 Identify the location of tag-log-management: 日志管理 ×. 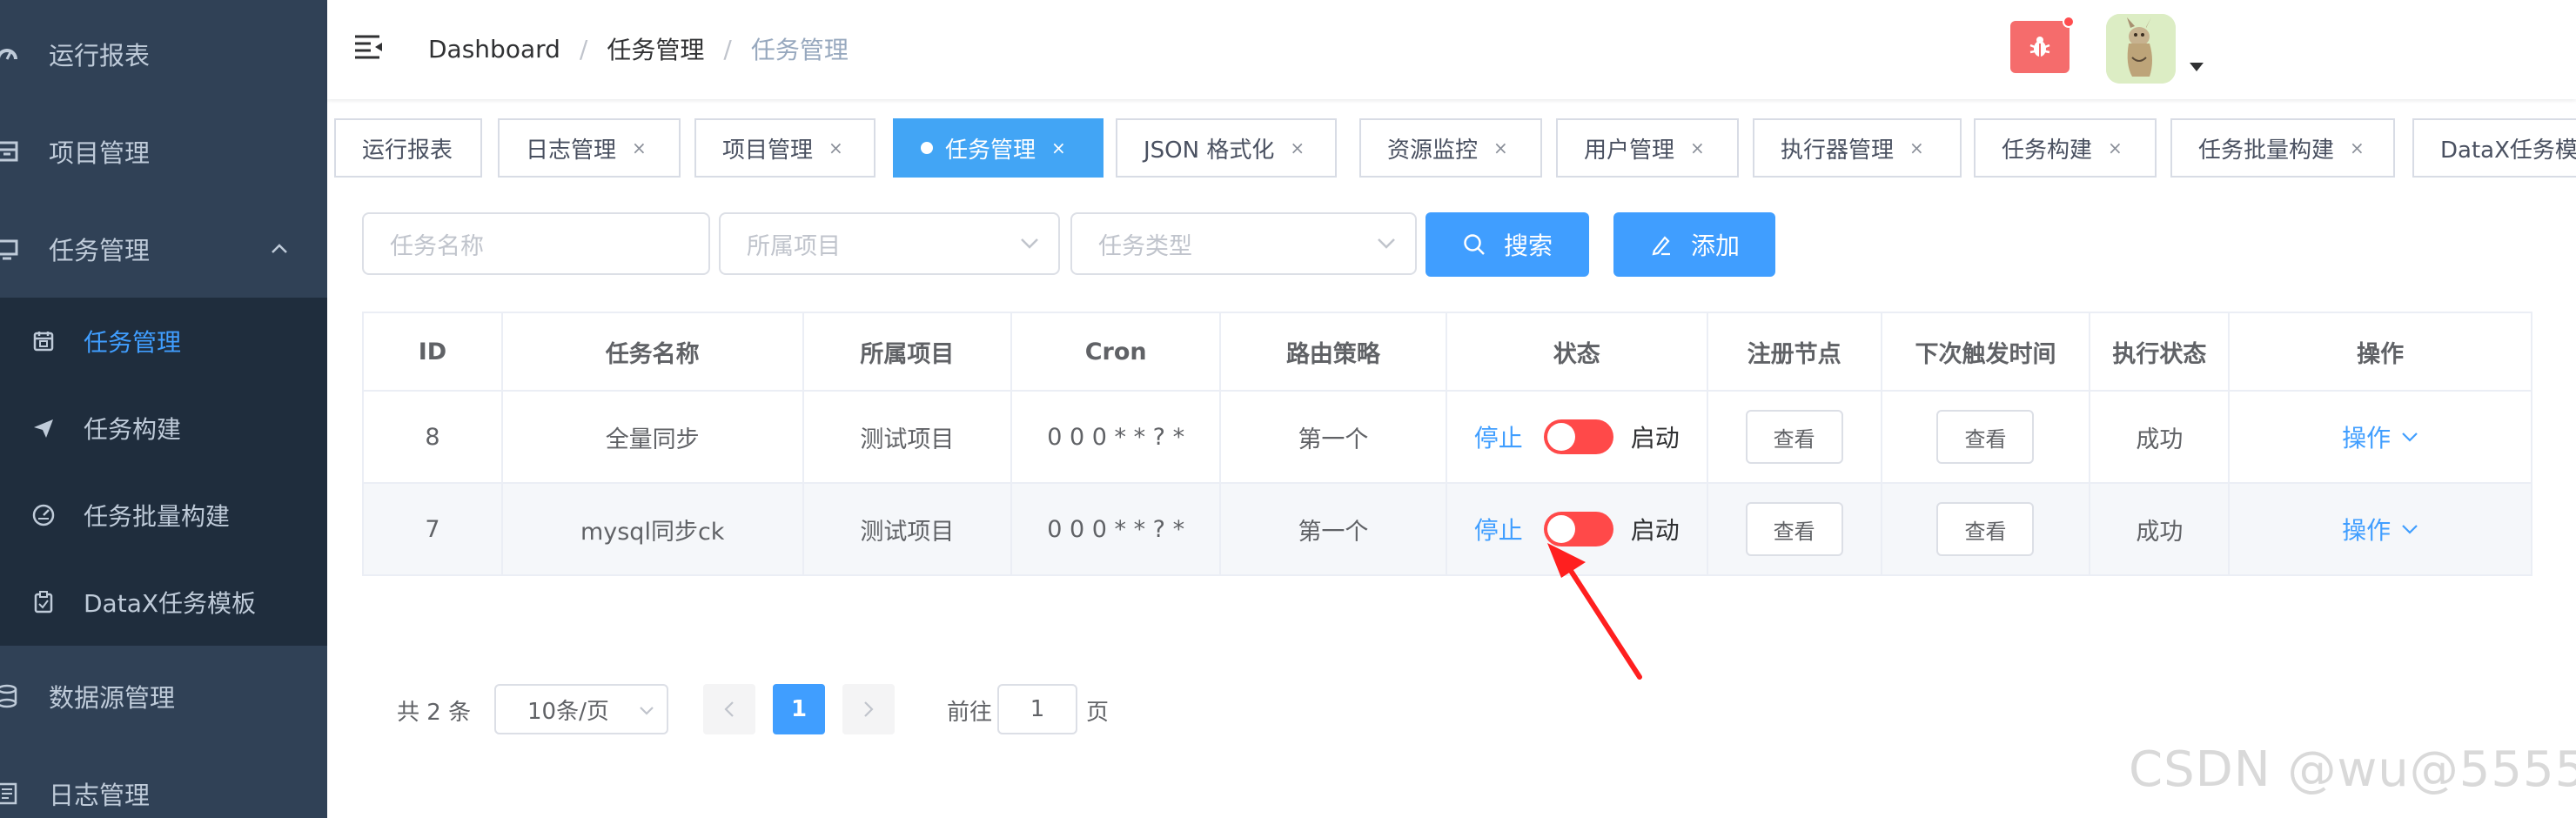
(589, 148).